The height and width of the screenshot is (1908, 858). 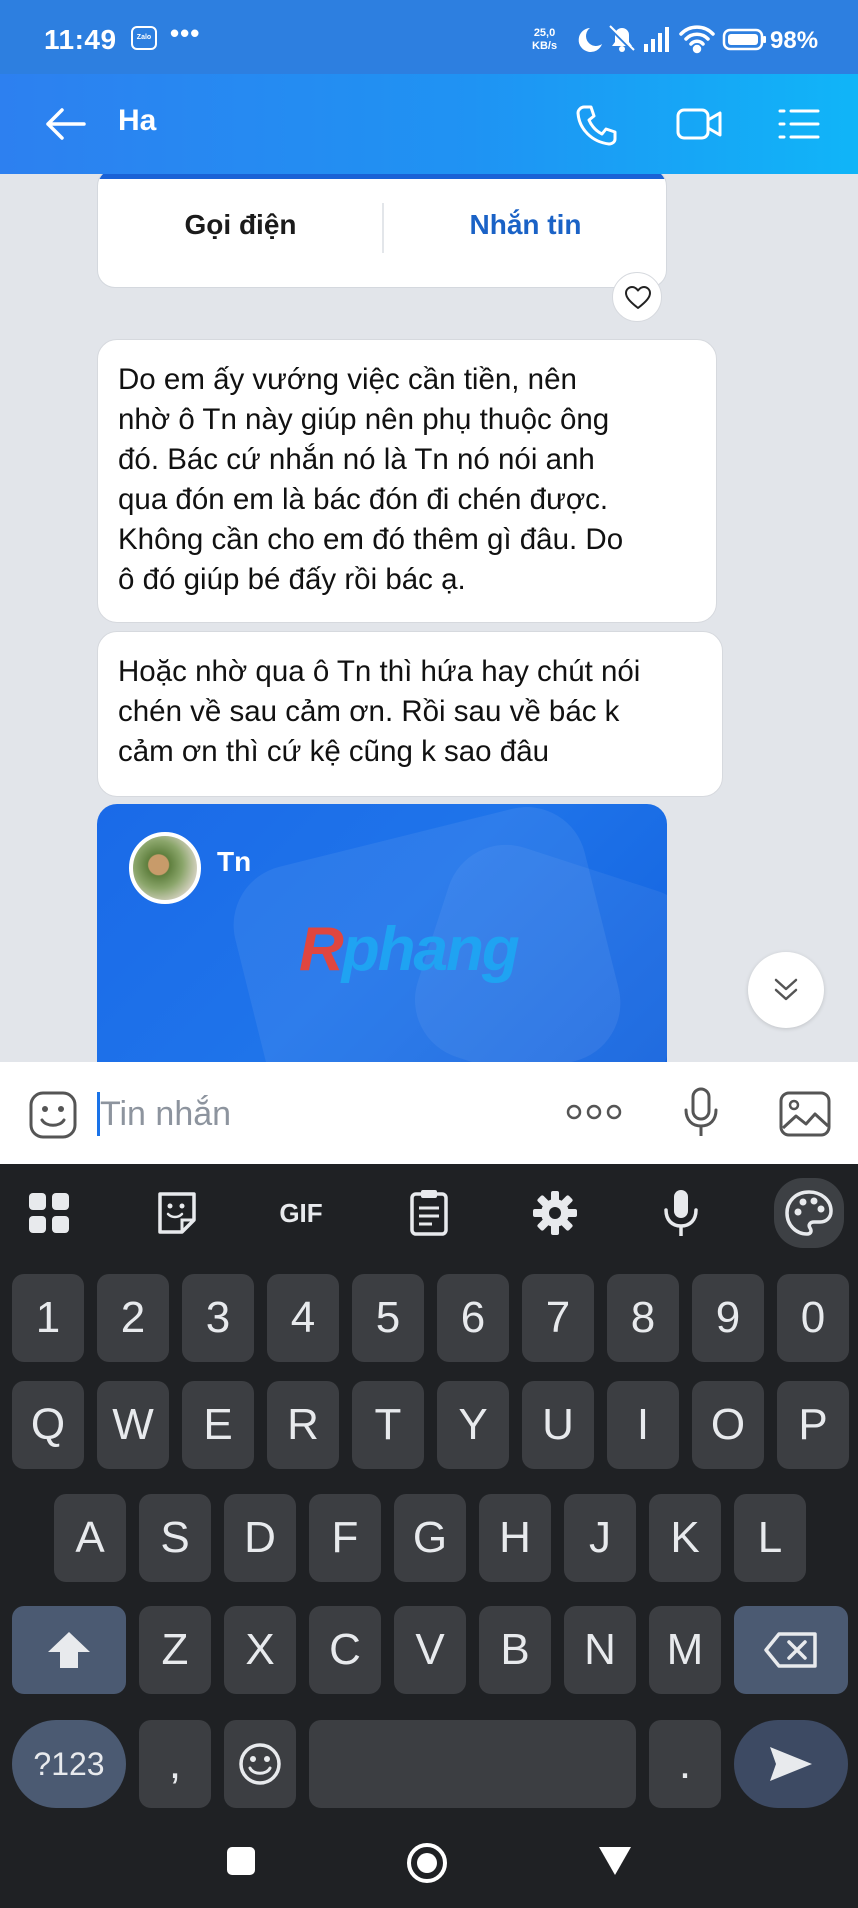 What do you see at coordinates (515, 1538) in the screenshot?
I see `key-h: H` at bounding box center [515, 1538].